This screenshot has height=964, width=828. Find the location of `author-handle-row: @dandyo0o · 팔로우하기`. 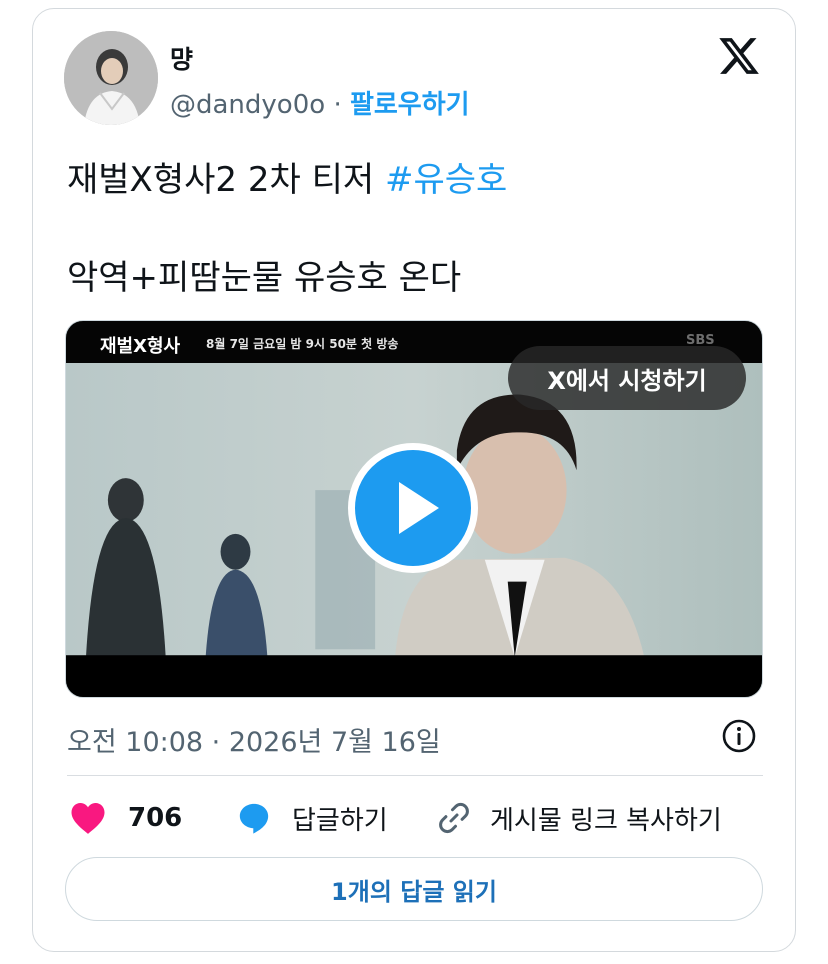

author-handle-row: @dandyo0o · 팔로우하기 is located at coordinates (320, 102).